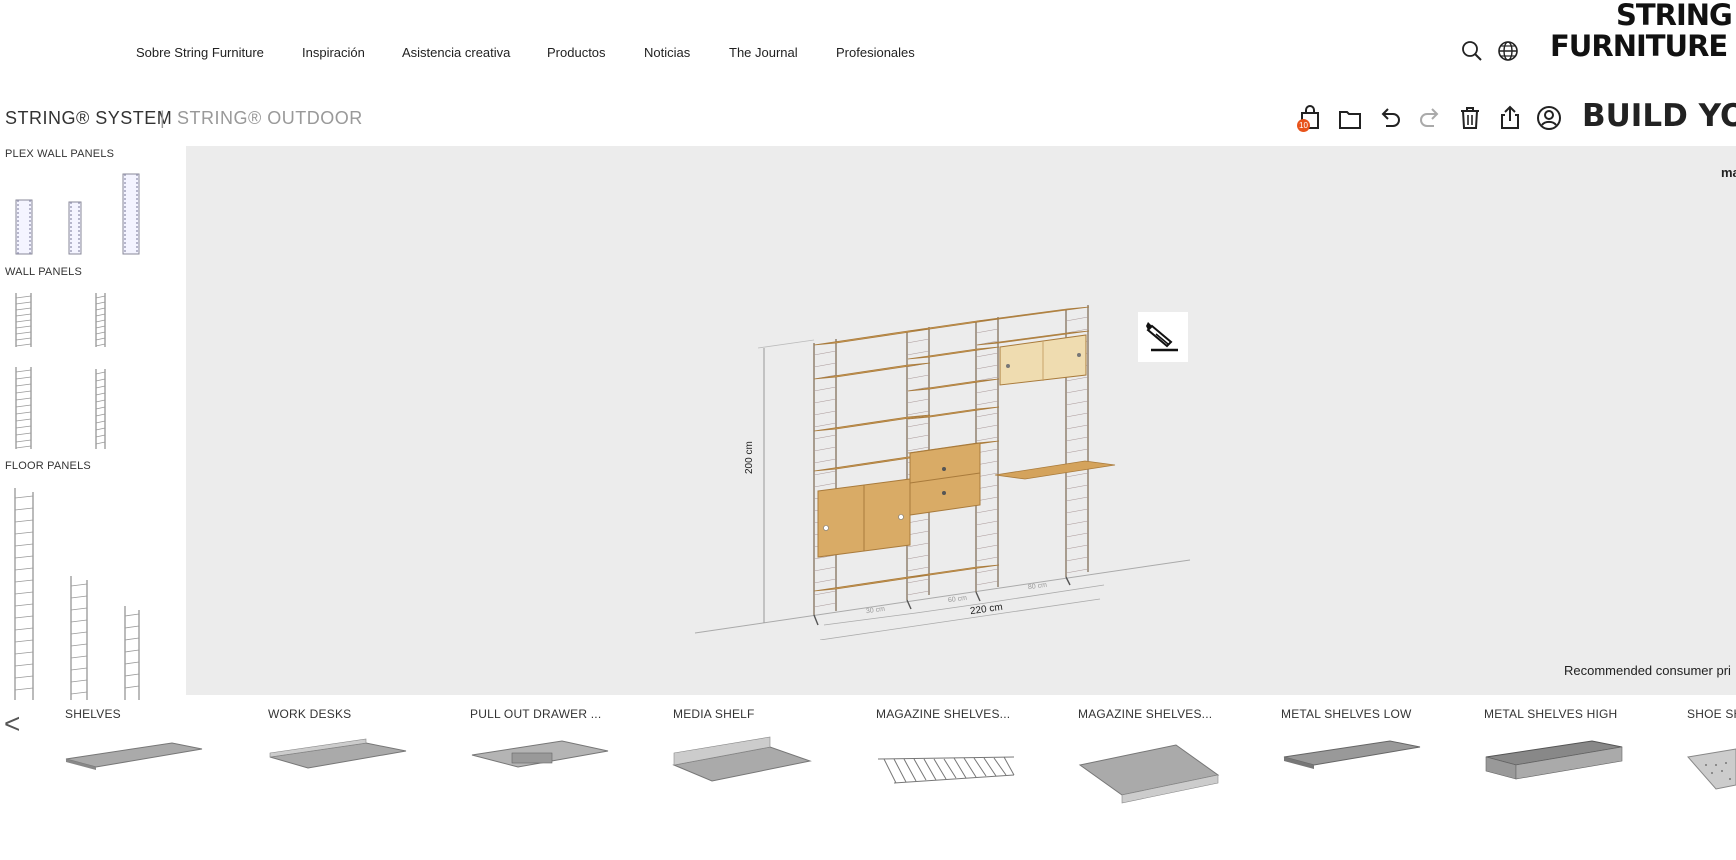 The height and width of the screenshot is (860, 1736). What do you see at coordinates (1551, 714) in the screenshot?
I see `product-label-metal-shelves-high: METAL SHELVES HIGH` at bounding box center [1551, 714].